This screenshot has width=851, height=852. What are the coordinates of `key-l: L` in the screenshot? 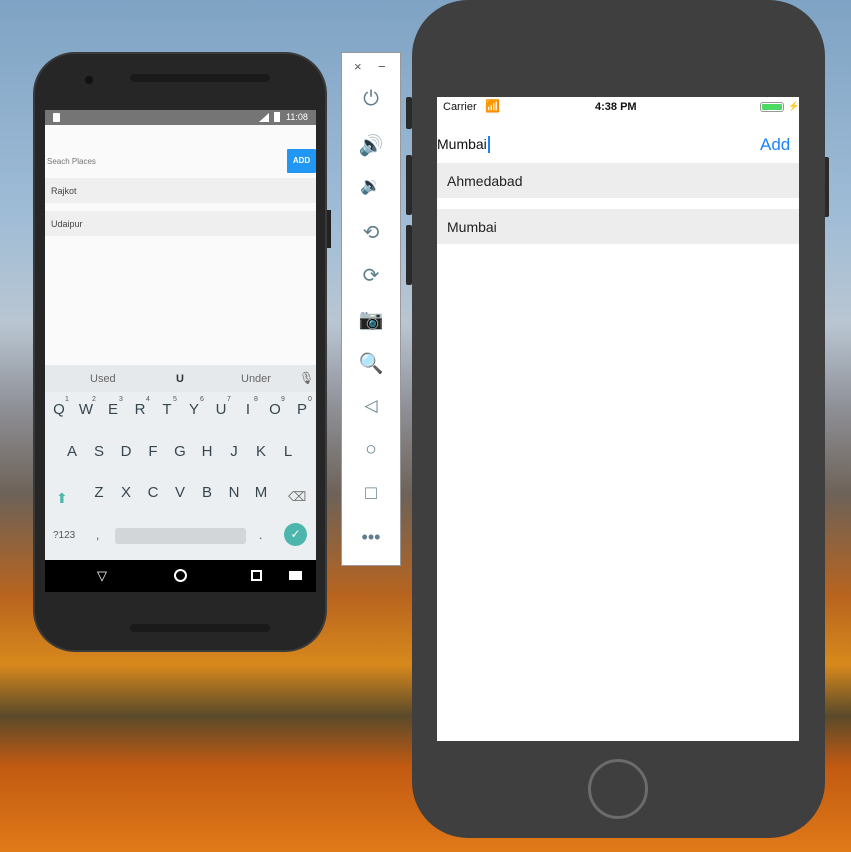 It's located at (288, 451).